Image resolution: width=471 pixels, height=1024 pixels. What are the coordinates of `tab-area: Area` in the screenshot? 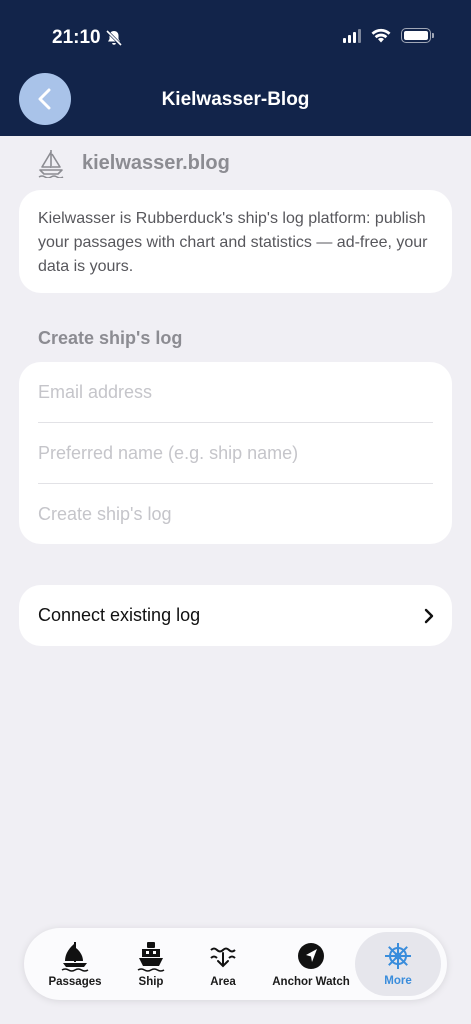 It's located at (223, 964).